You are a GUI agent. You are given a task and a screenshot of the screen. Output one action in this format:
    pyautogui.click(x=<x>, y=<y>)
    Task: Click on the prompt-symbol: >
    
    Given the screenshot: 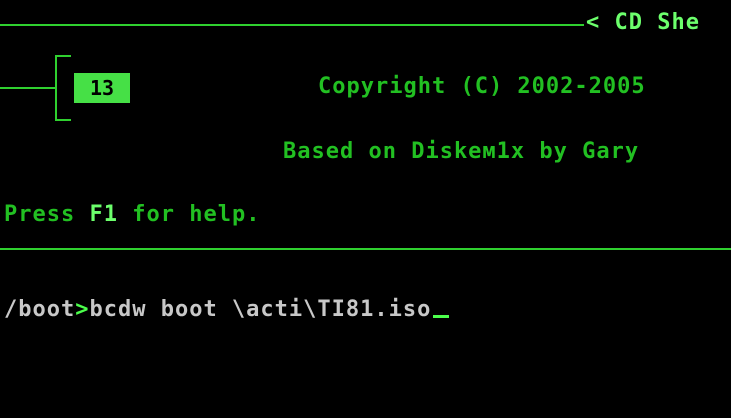 What is the action you would take?
    pyautogui.click(x=82, y=309)
    